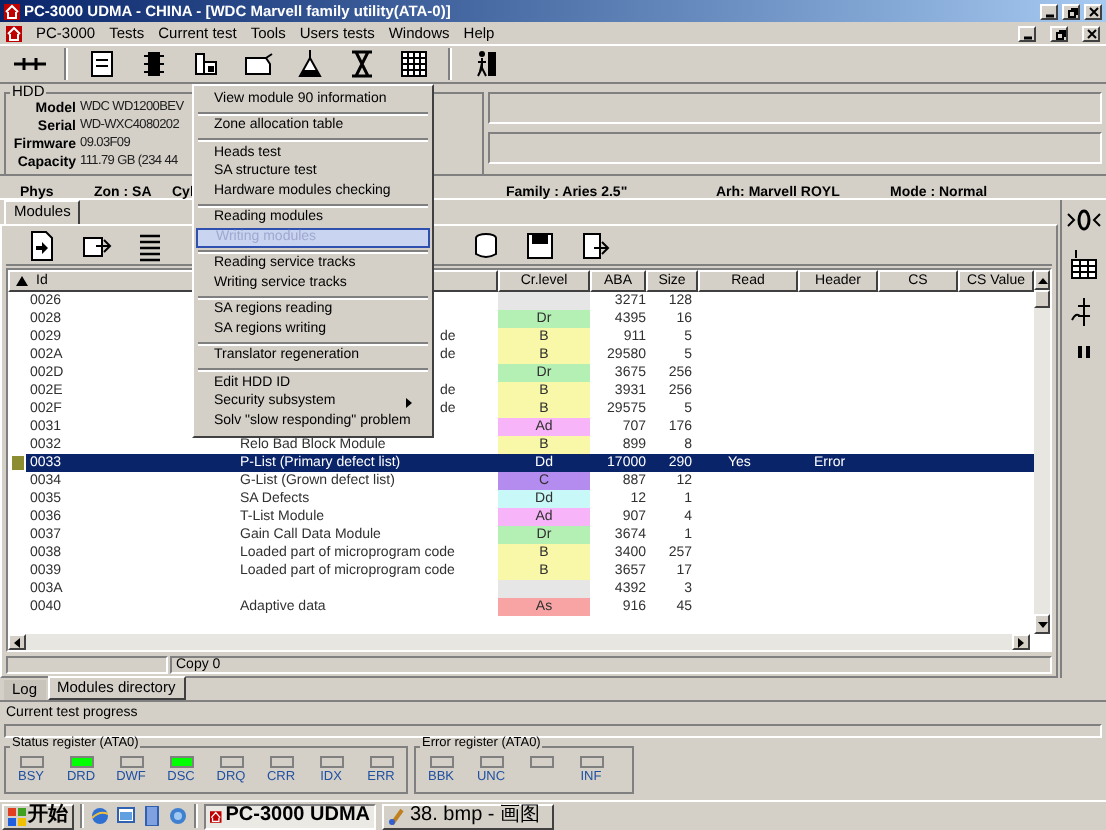 The image size is (1106, 830). I want to click on down-arrow-icon, so click(1042, 624).